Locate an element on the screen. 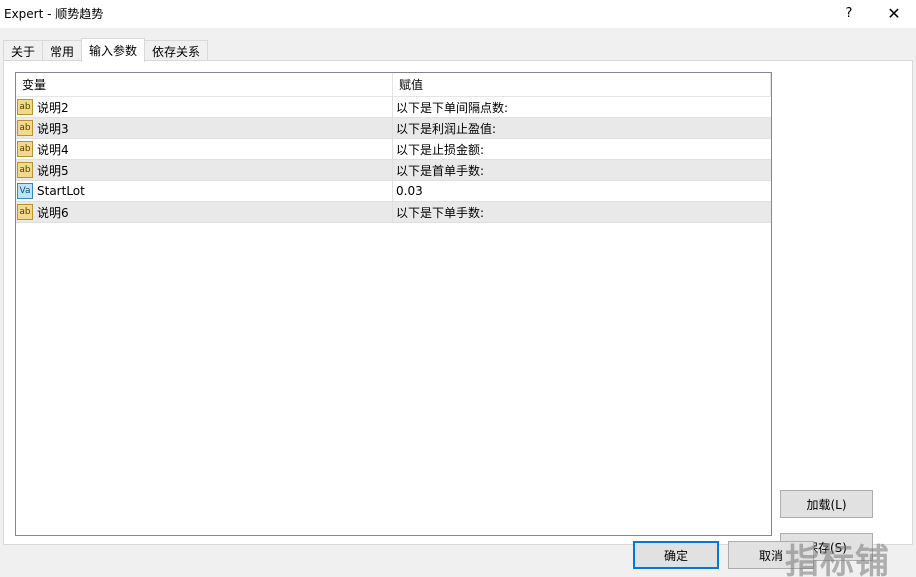 This screenshot has width=916, height=577. variable-name: 说明3 is located at coordinates (53, 128).